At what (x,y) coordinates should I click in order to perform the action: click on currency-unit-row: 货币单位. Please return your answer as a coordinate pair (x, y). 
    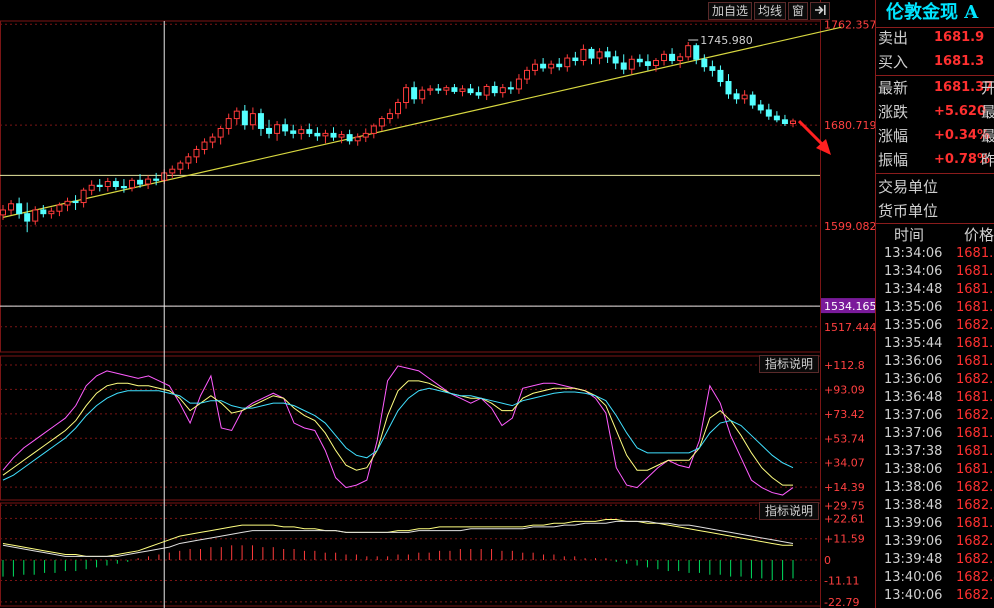
    Looking at the image, I should click on (935, 211).